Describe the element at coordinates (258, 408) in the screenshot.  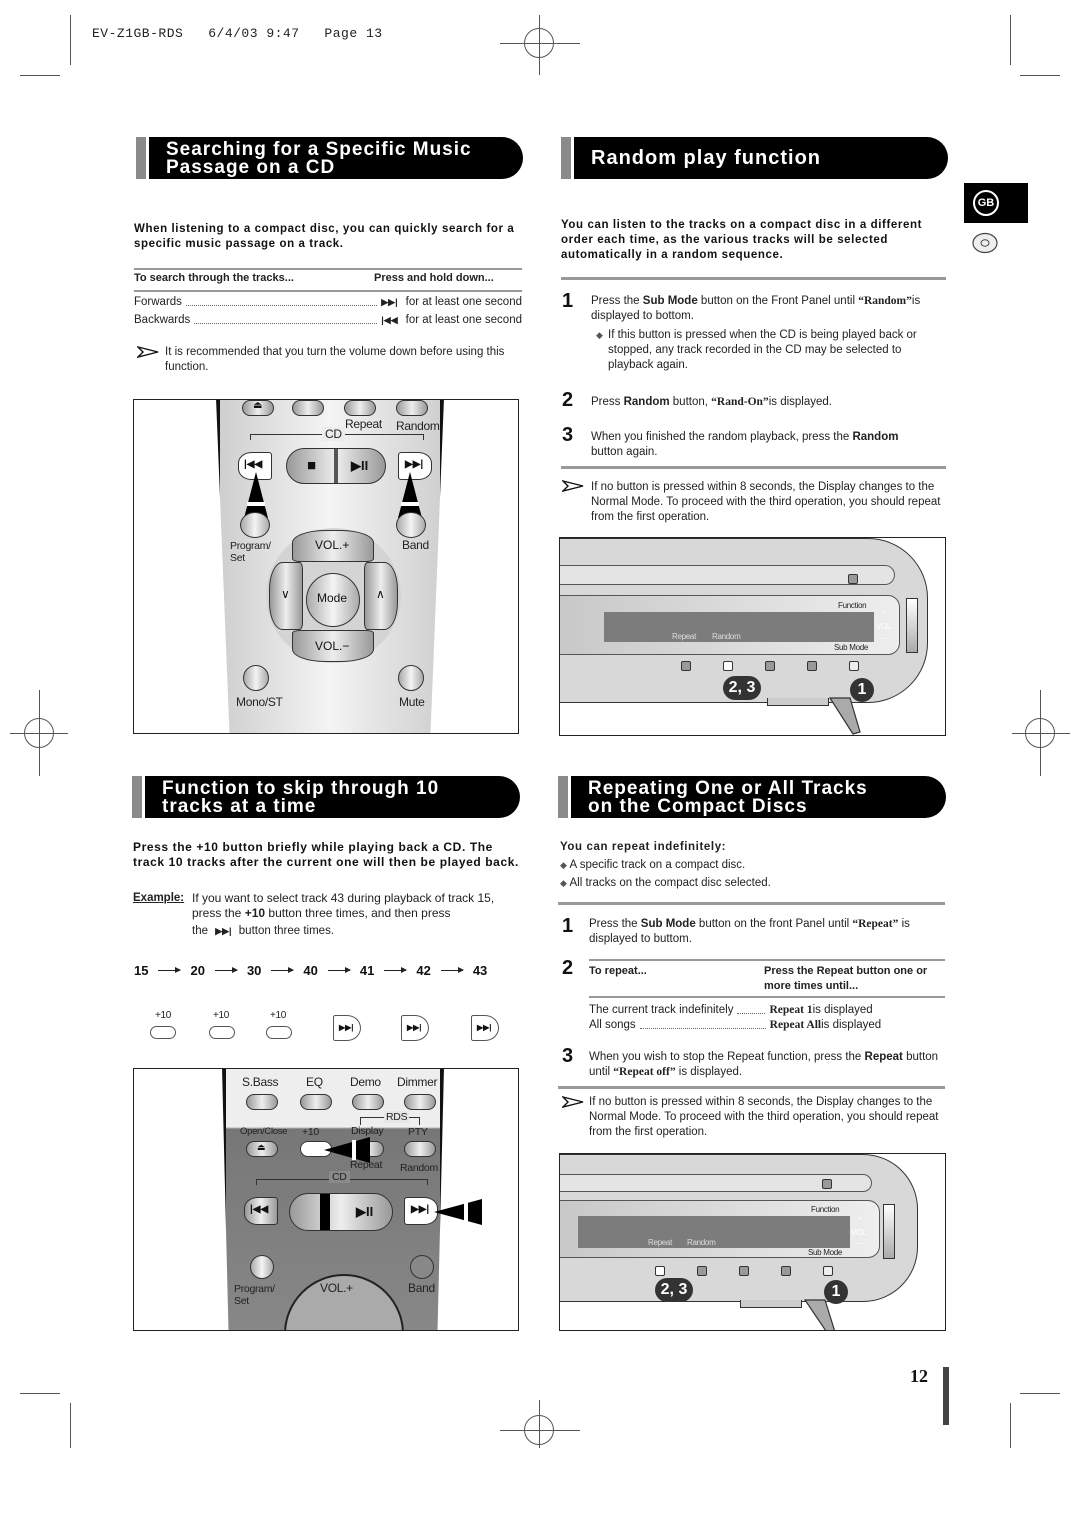
I see `eject-button: ⏏` at that location.